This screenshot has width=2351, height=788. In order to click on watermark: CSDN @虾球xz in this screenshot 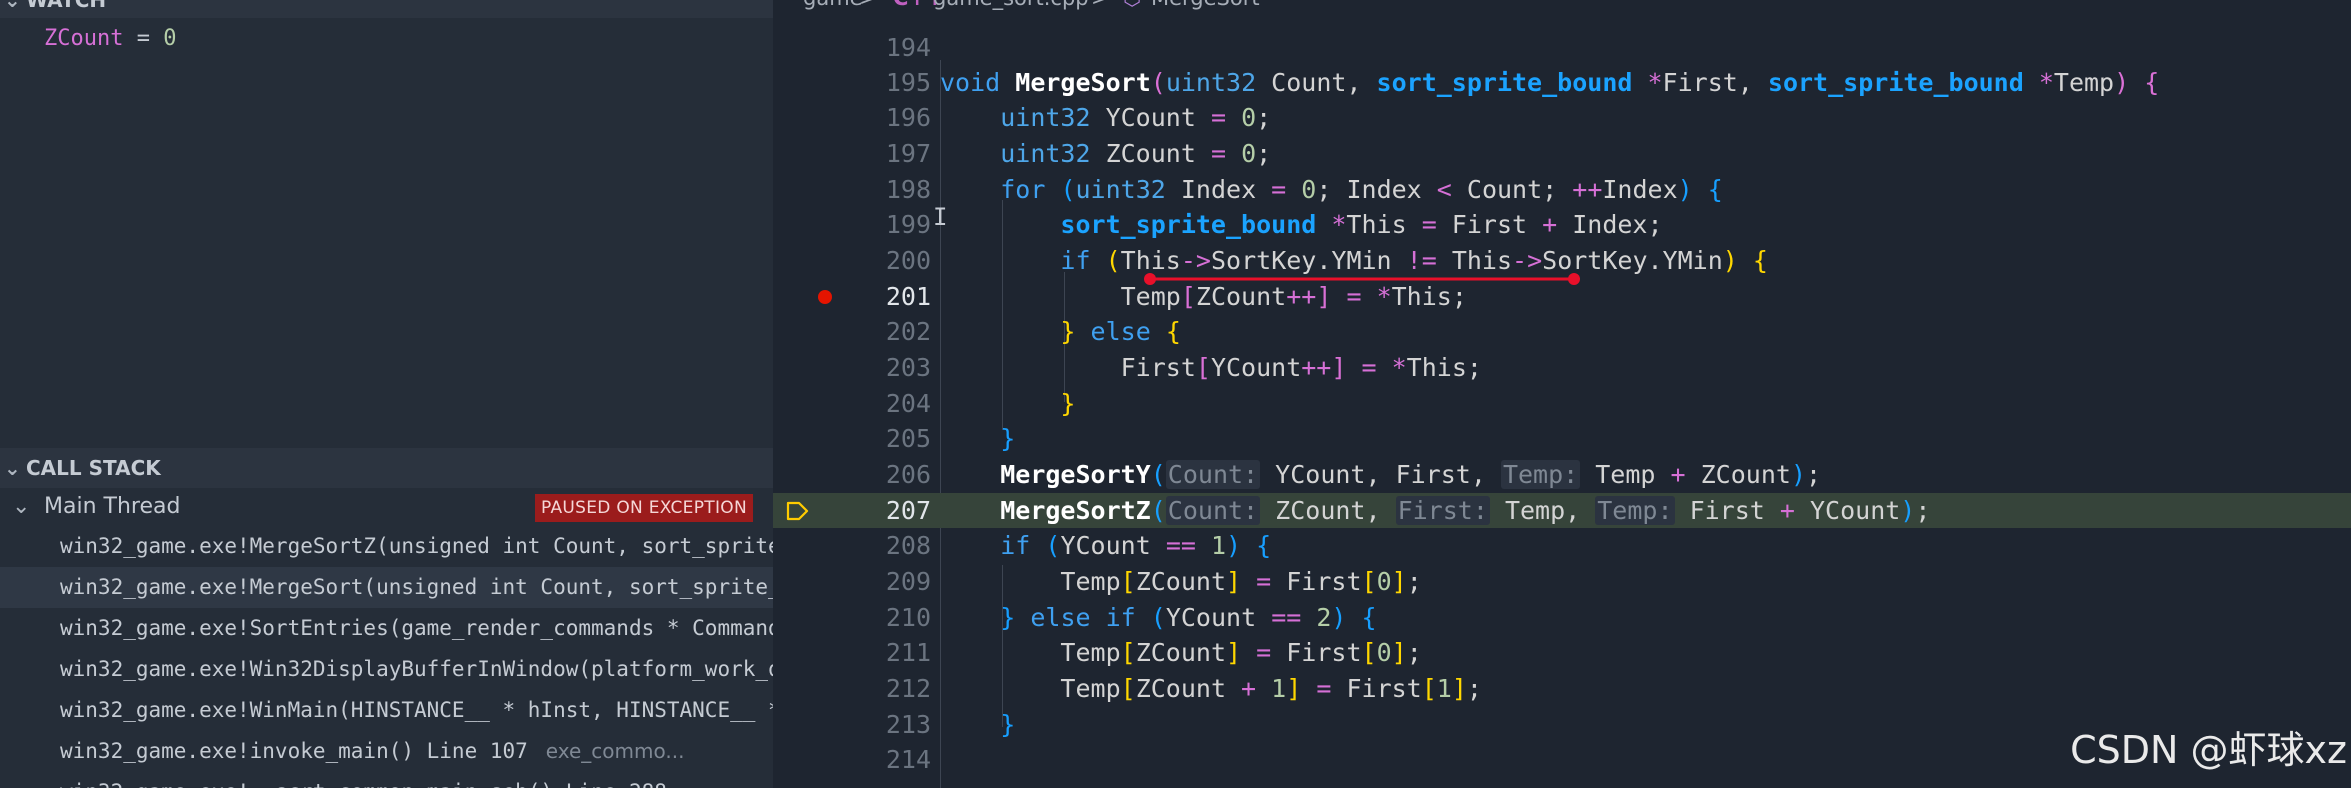, I will do `click(2208, 750)`.